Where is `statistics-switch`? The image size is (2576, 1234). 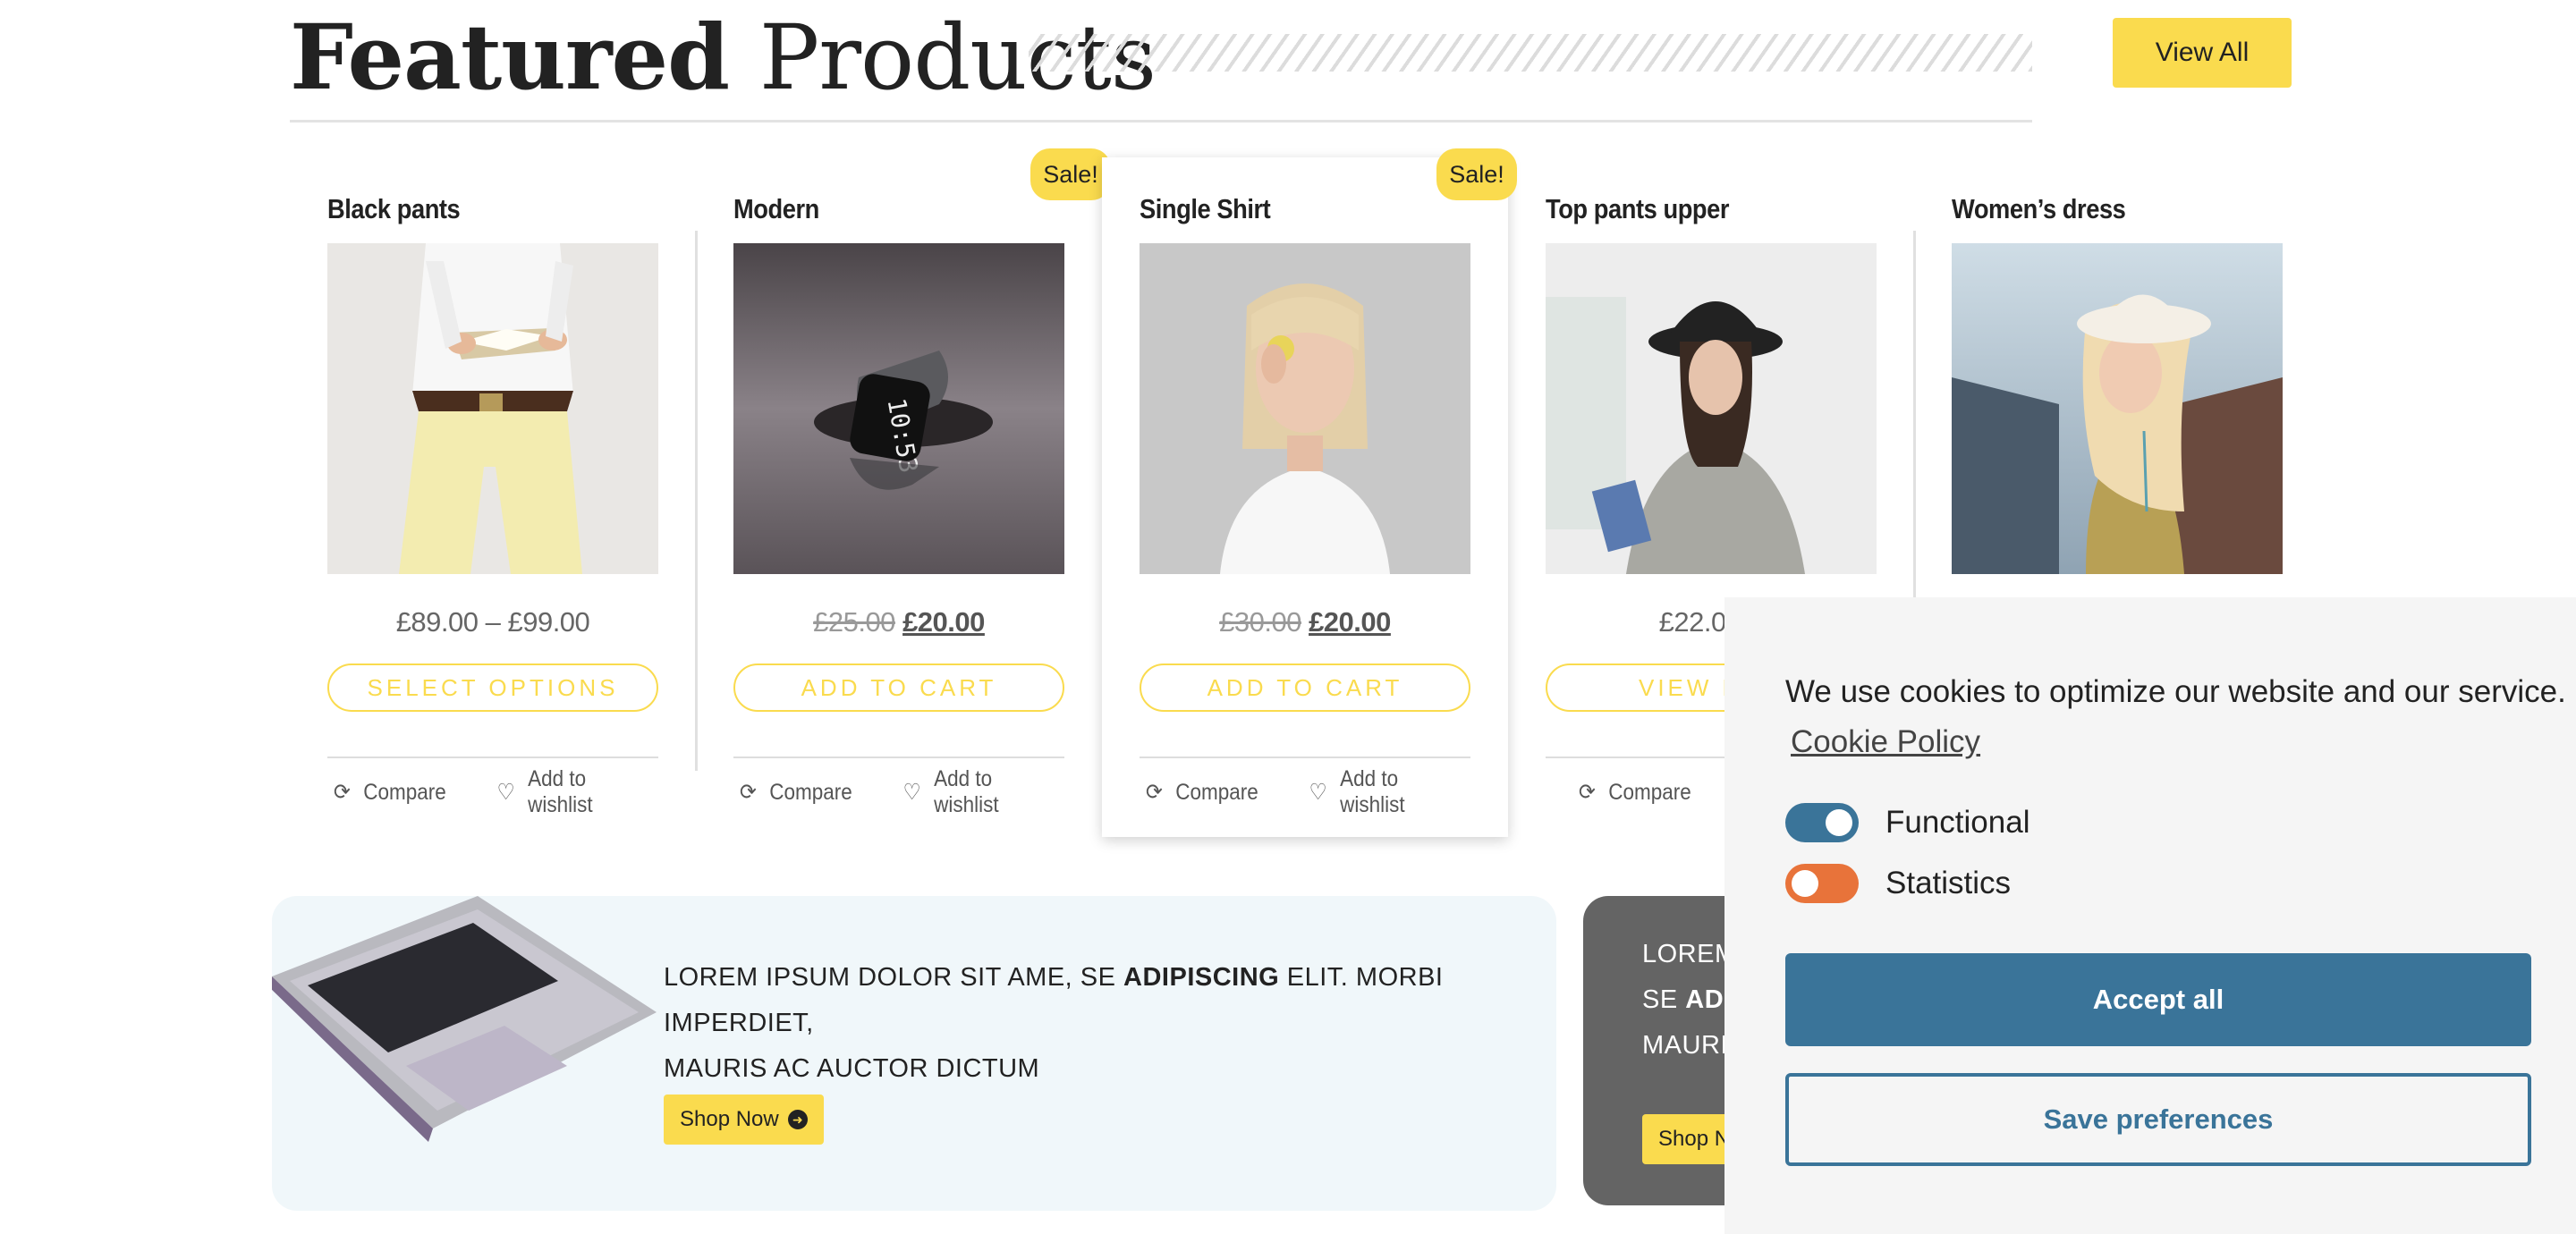
statistics-switch is located at coordinates (1822, 883).